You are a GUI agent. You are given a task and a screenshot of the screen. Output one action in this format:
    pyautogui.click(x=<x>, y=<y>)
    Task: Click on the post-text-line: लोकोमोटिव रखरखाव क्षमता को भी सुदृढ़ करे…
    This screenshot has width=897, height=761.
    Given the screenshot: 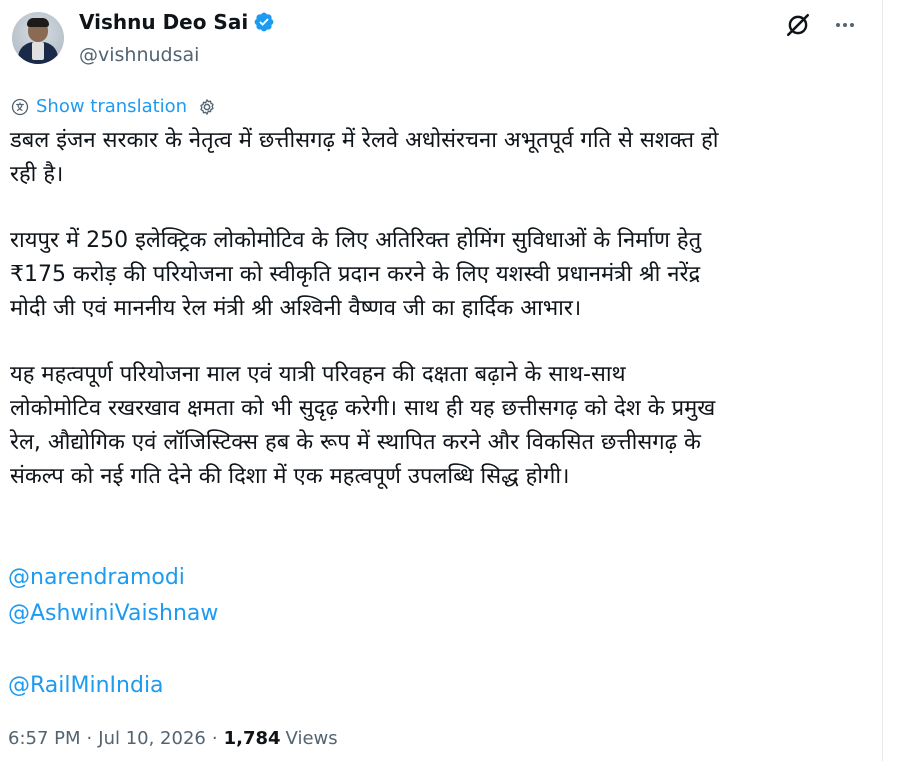 What is the action you would take?
    pyautogui.click(x=363, y=408)
    